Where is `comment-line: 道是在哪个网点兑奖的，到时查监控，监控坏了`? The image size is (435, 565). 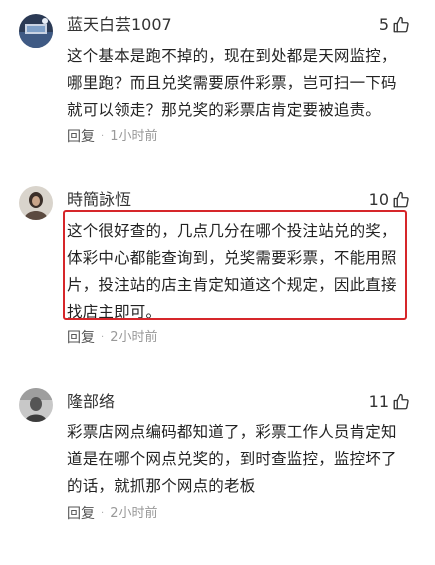 comment-line: 道是在哪个网点兑奖的，到时查监控，监控坏了 is located at coordinates (232, 459).